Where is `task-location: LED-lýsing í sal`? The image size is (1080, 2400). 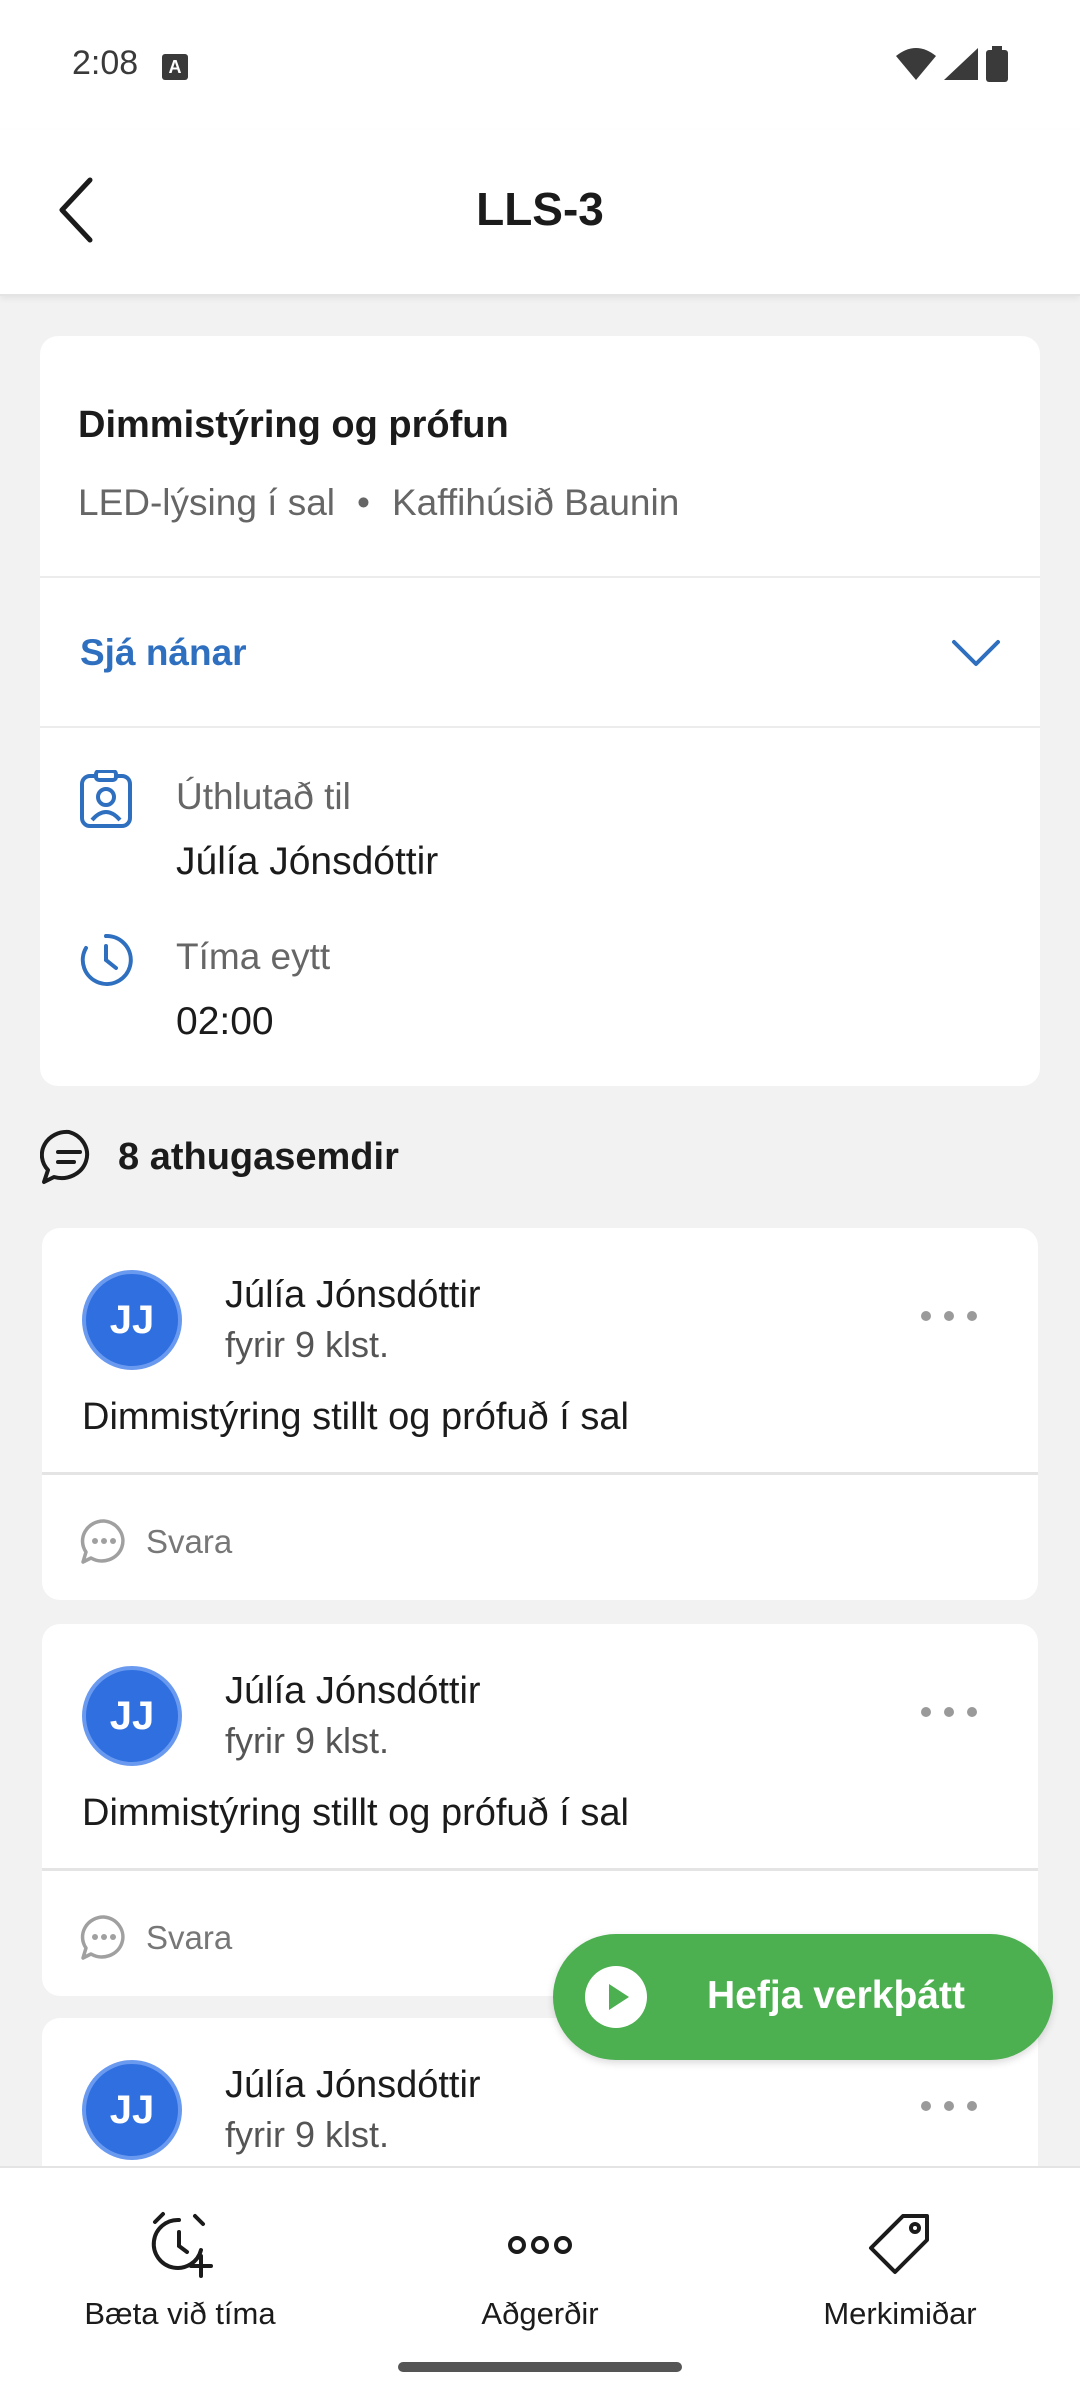 task-location: LED-lýsing í sal is located at coordinates (207, 502).